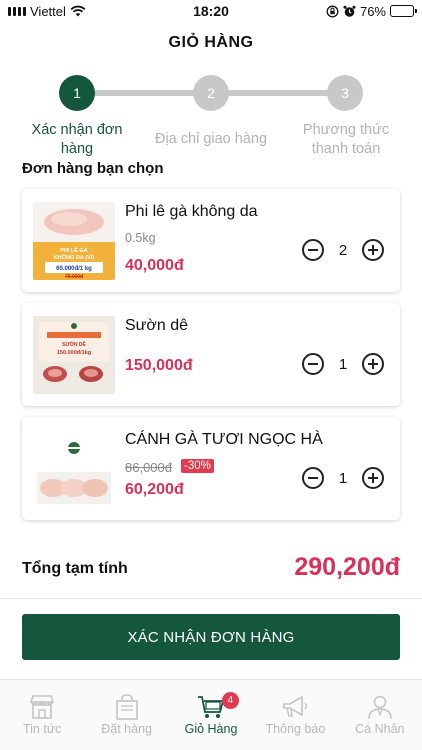 The image size is (422, 750). I want to click on thumb-price: 150.000đ/1kg, so click(74, 353).